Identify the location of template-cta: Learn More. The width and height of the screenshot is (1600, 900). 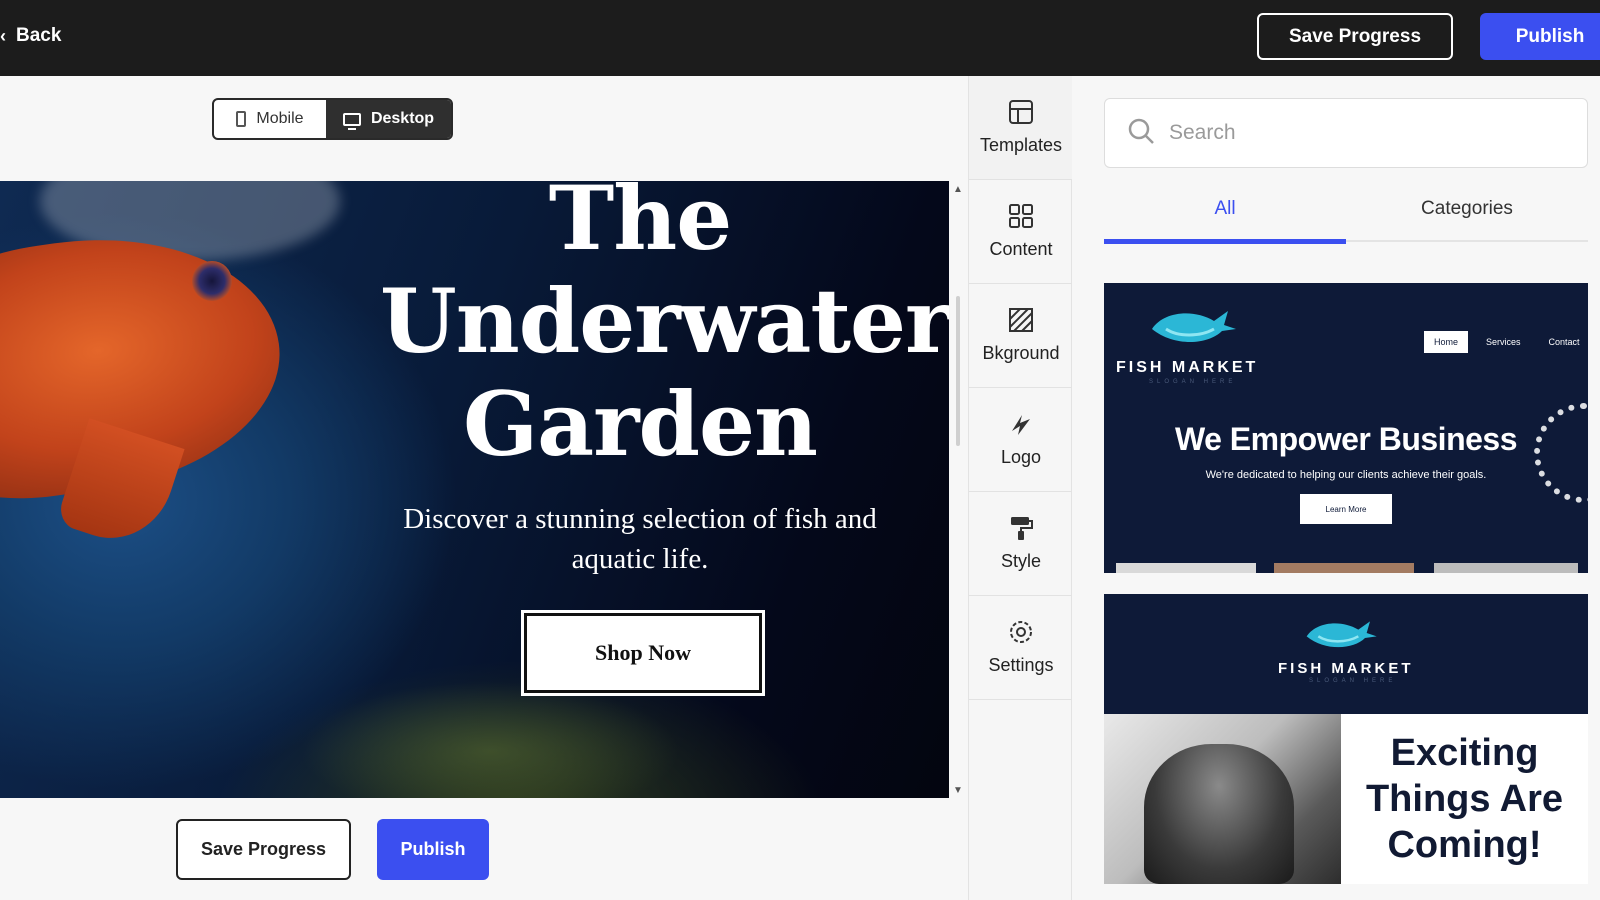
(1346, 509).